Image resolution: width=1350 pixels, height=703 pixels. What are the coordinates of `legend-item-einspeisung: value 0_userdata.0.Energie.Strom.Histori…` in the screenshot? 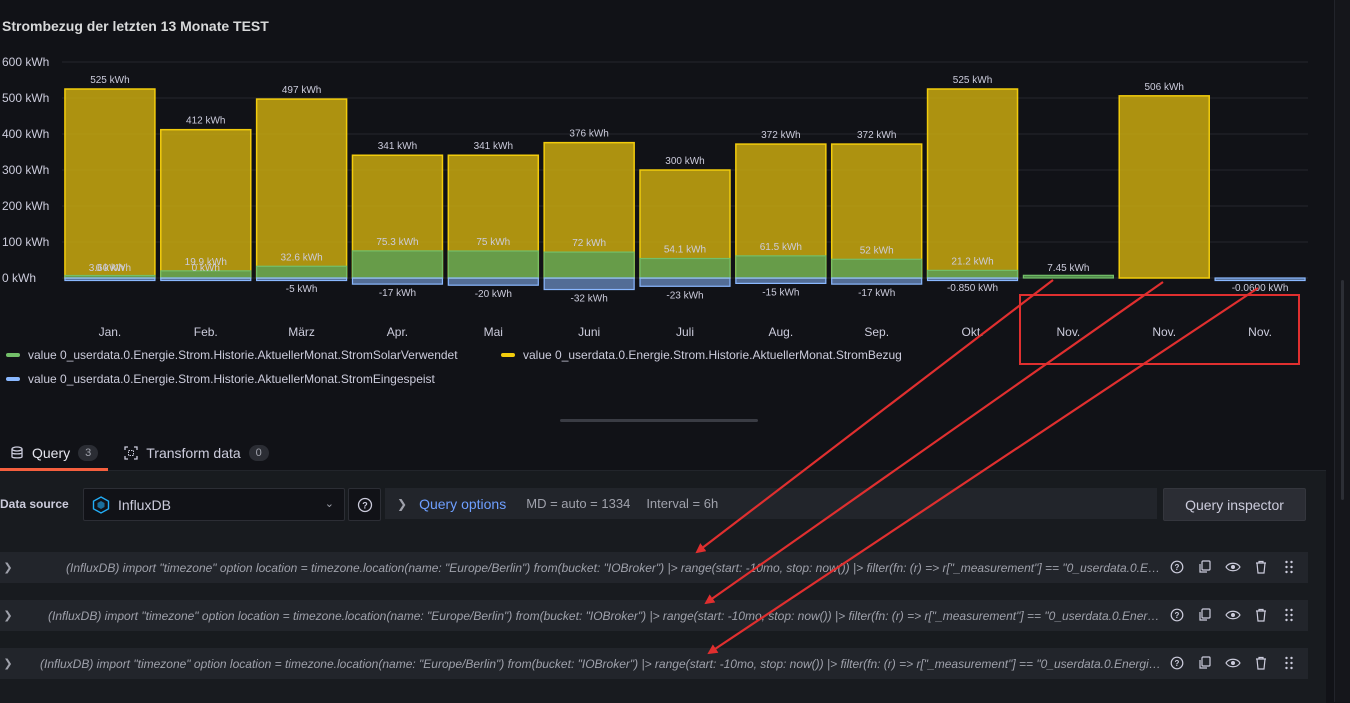 It's located at (220, 379).